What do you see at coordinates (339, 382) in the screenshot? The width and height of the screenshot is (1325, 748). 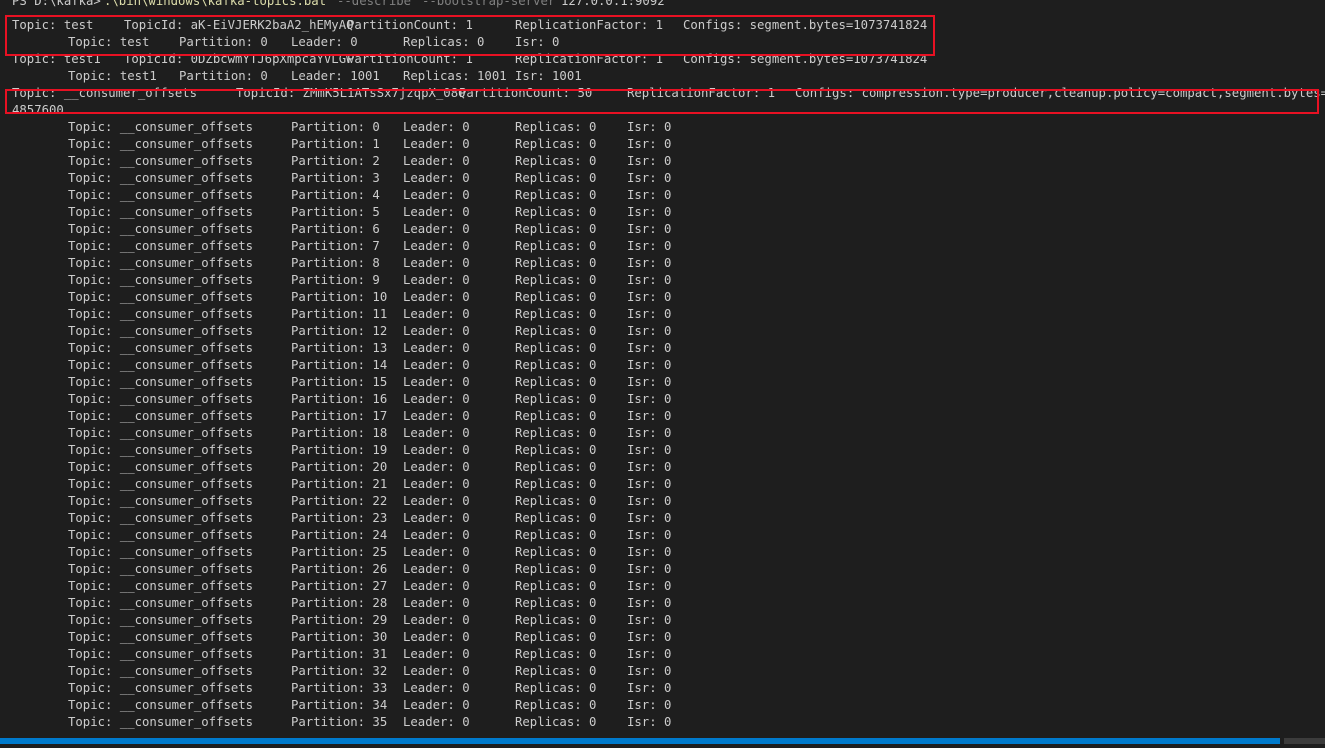 I see `partition-number: Partition: 15` at bounding box center [339, 382].